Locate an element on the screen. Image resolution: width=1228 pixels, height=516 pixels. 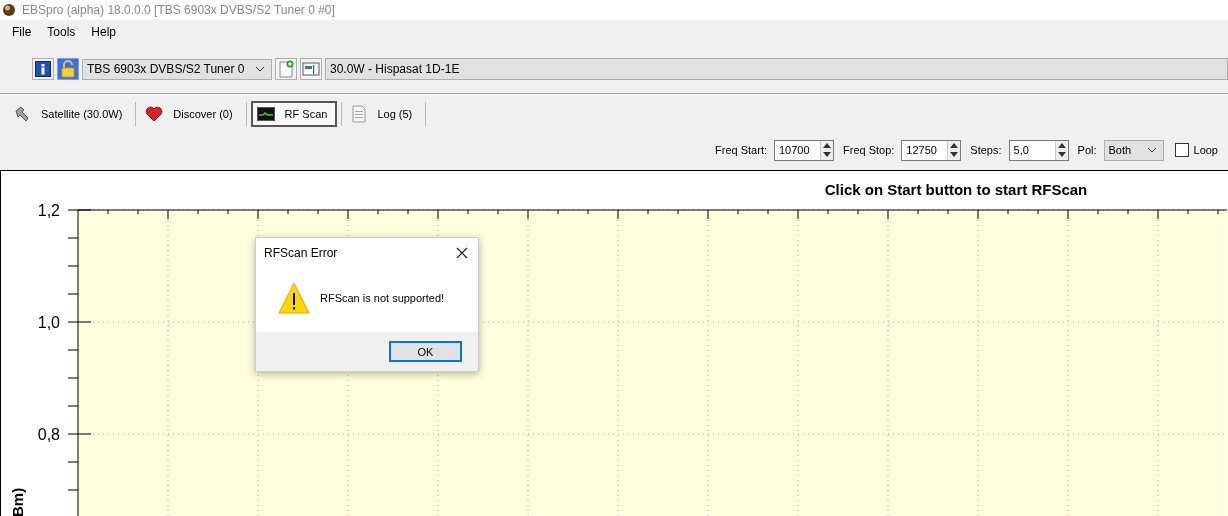
menu-item: Tools is located at coordinates (61, 31).